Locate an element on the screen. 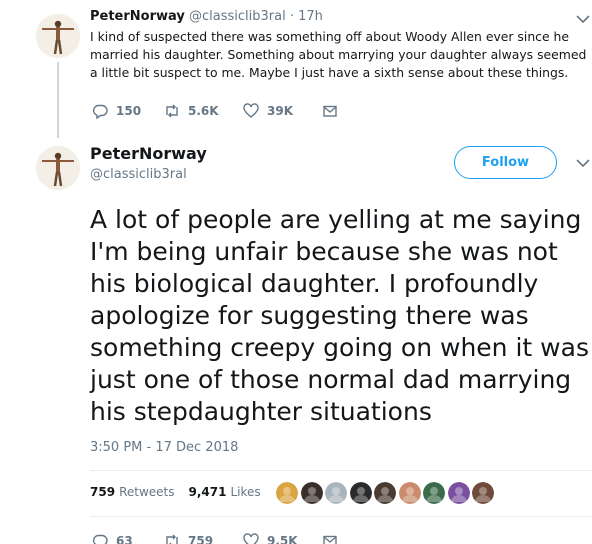 This screenshot has width=592, height=544. tweet-actions: 63 759 9.5K is located at coordinates (215, 538).